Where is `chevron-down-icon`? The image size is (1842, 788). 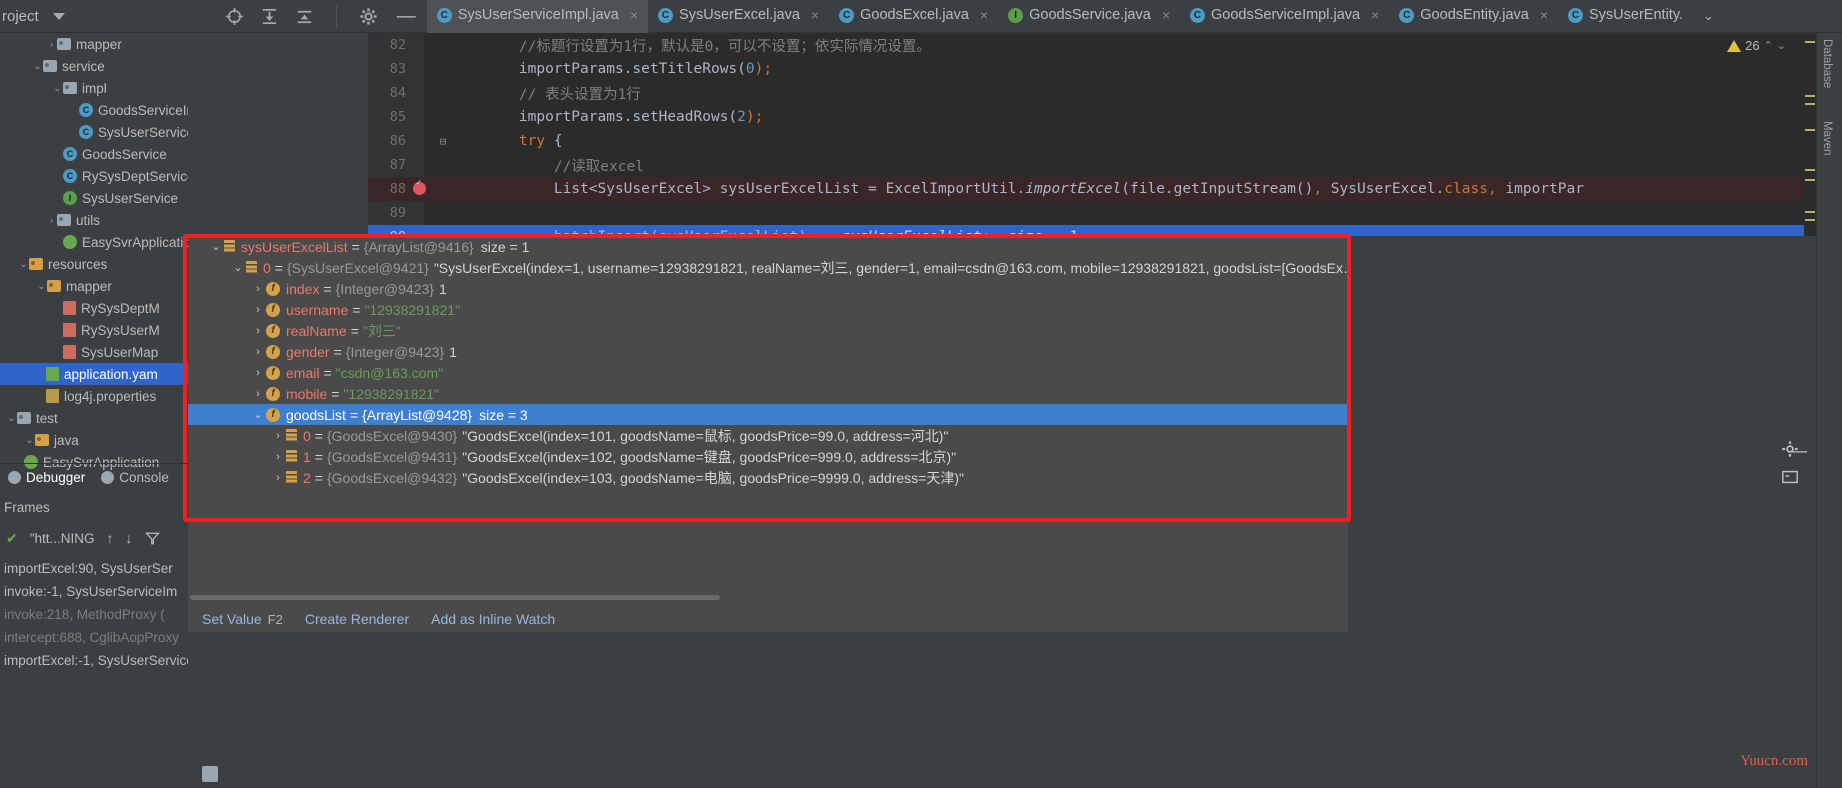
chevron-down-icon is located at coordinates (58, 16).